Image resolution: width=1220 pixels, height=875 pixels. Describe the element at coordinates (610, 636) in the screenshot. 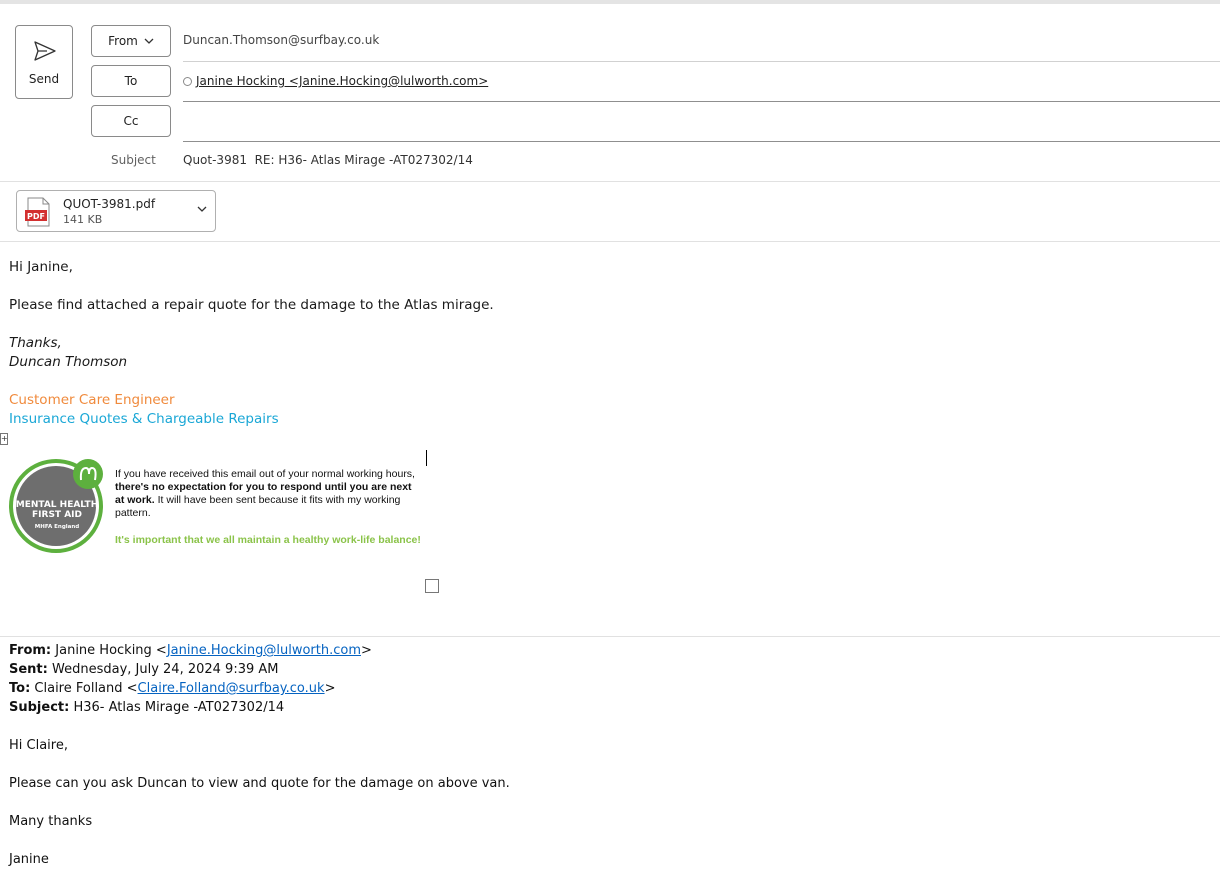

I see `quoted-separator` at that location.